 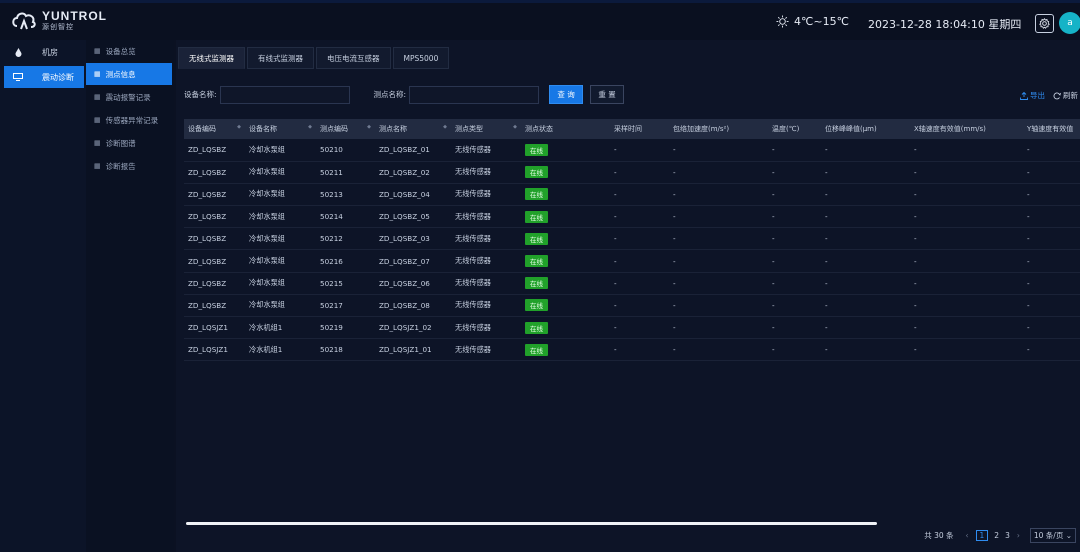 What do you see at coordinates (996, 535) in the screenshot?
I see `page-2: 2` at bounding box center [996, 535].